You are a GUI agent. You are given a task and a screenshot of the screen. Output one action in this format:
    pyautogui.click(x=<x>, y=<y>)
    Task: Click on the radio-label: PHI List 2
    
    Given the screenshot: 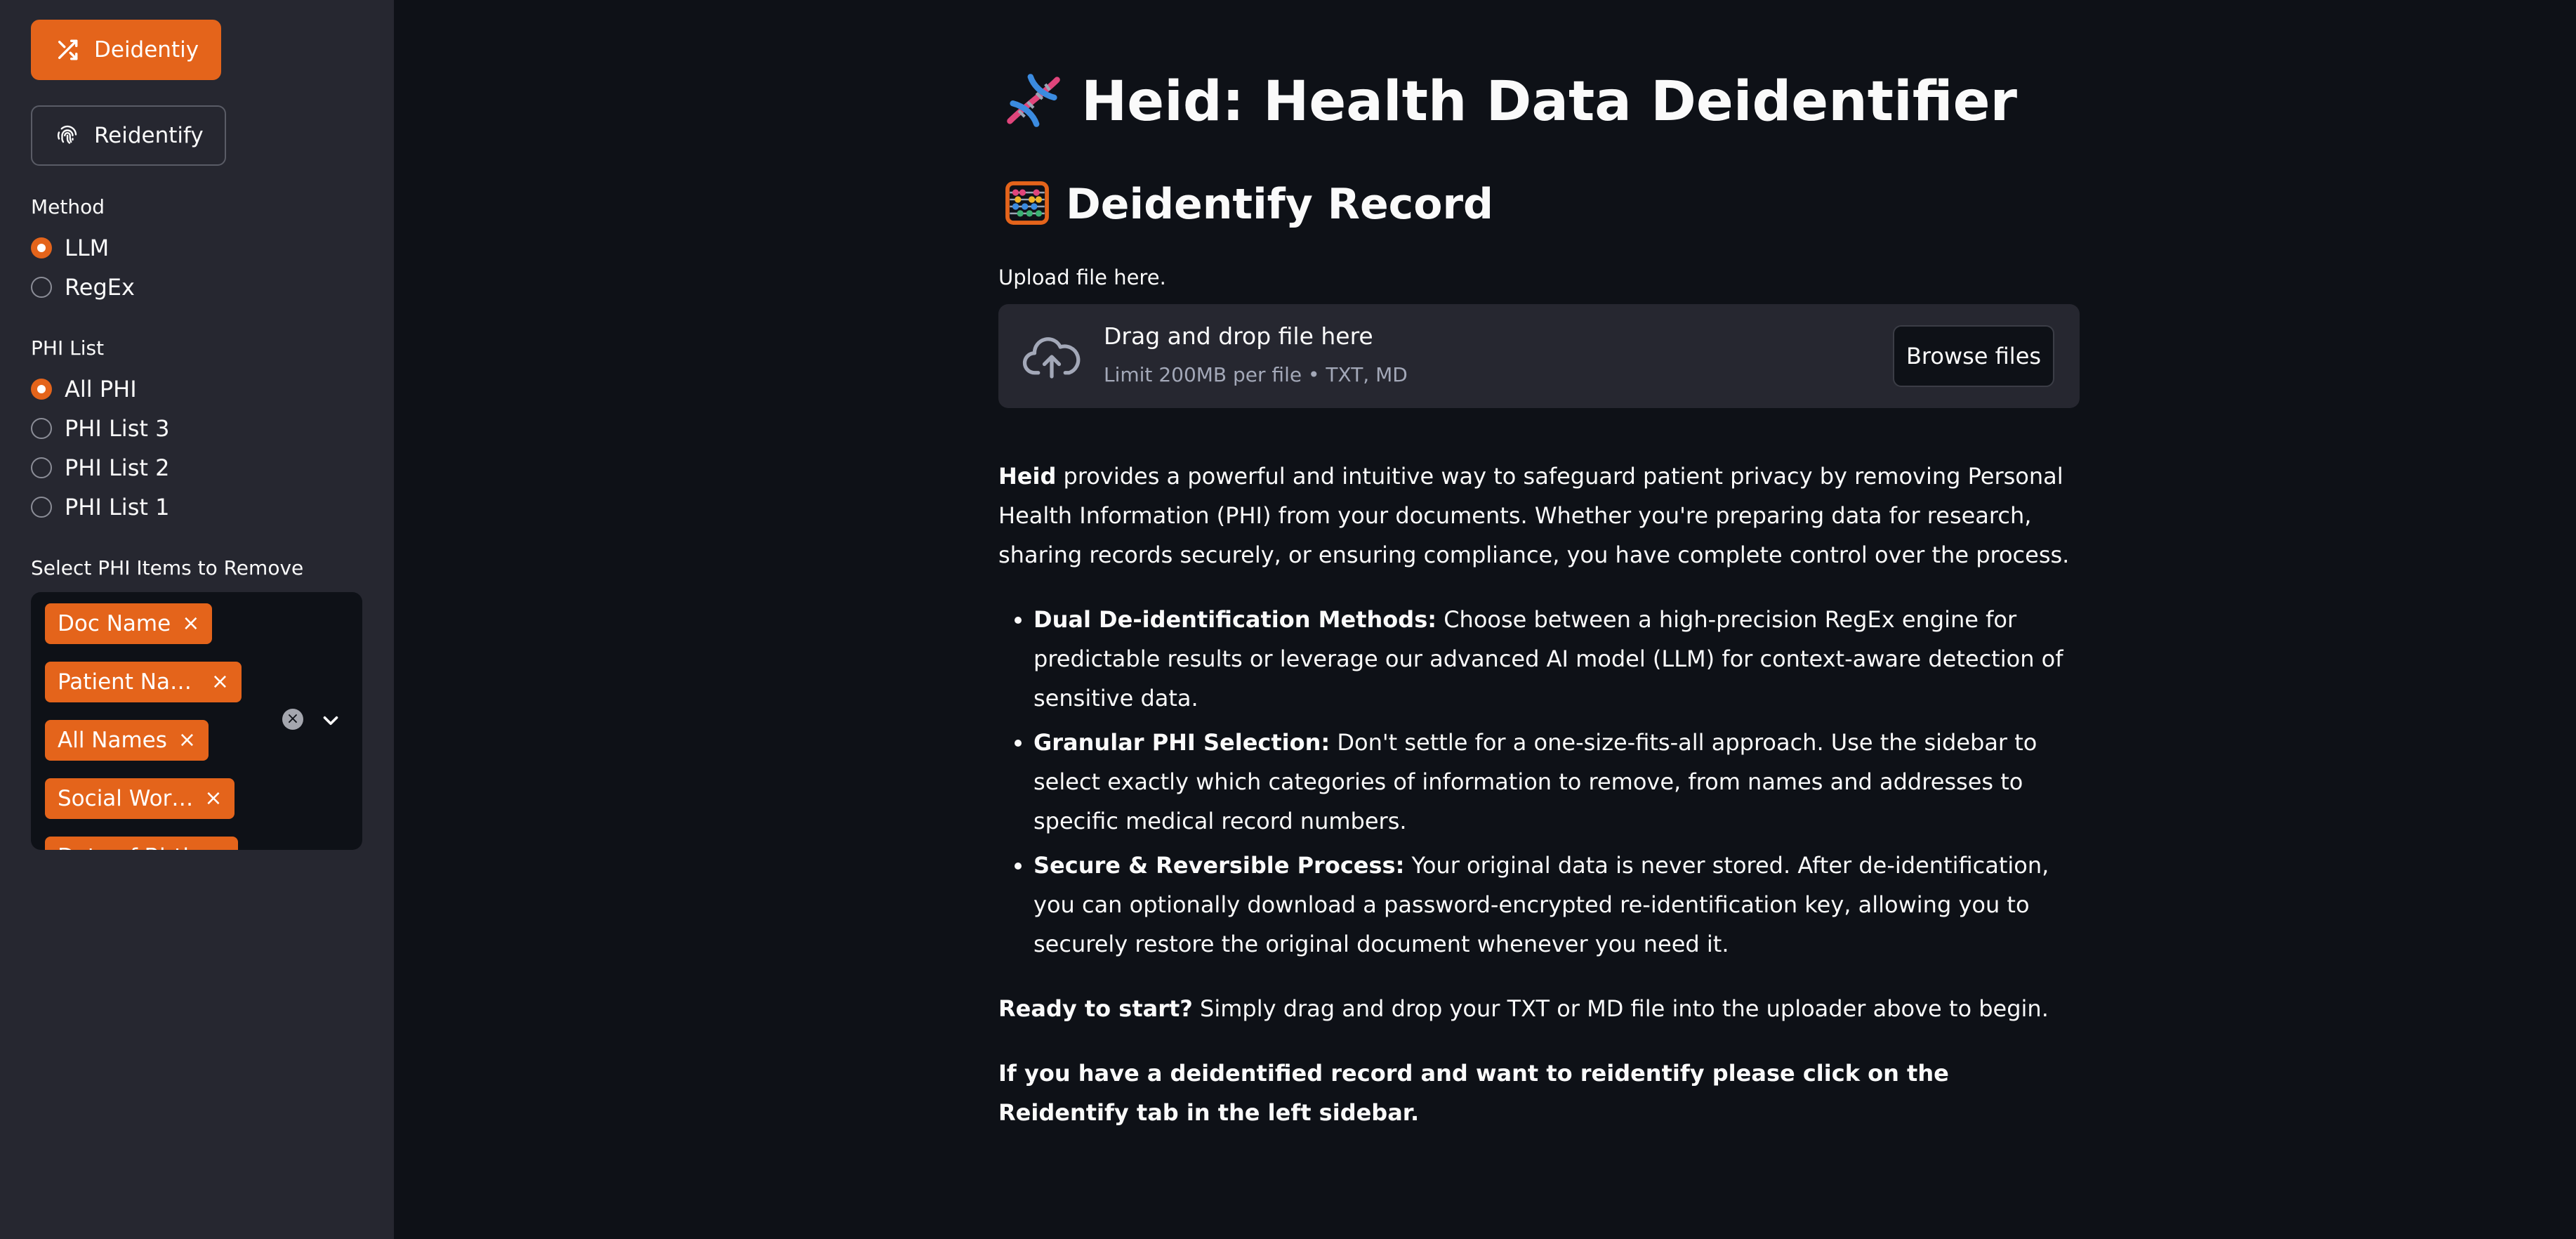 What is the action you would take?
    pyautogui.click(x=117, y=467)
    